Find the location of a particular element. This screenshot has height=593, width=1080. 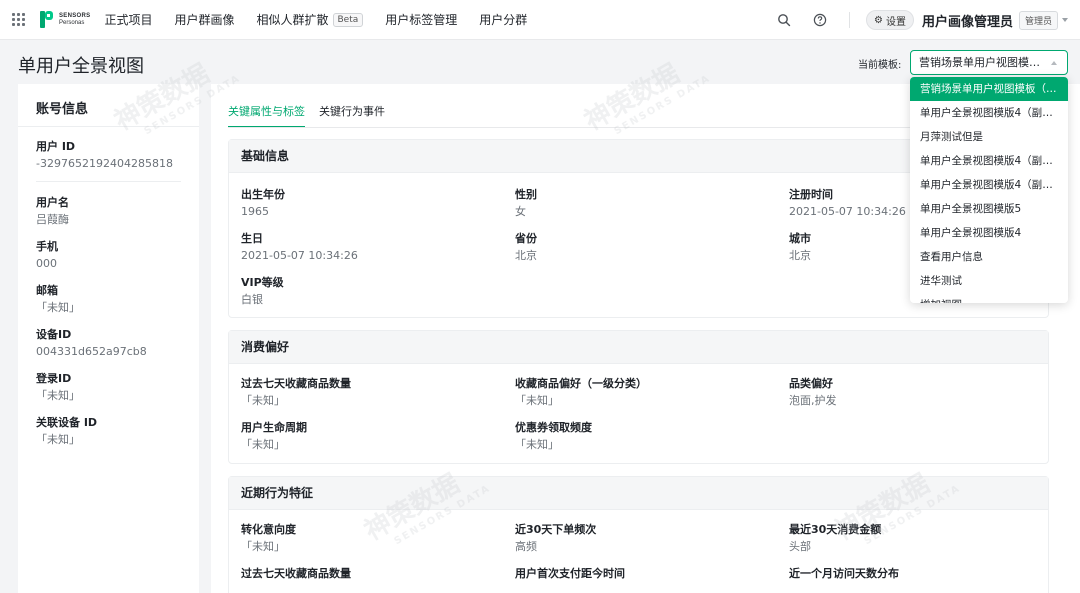

account-field-login-id: 登录ID 「未知」 is located at coordinates (58, 388).